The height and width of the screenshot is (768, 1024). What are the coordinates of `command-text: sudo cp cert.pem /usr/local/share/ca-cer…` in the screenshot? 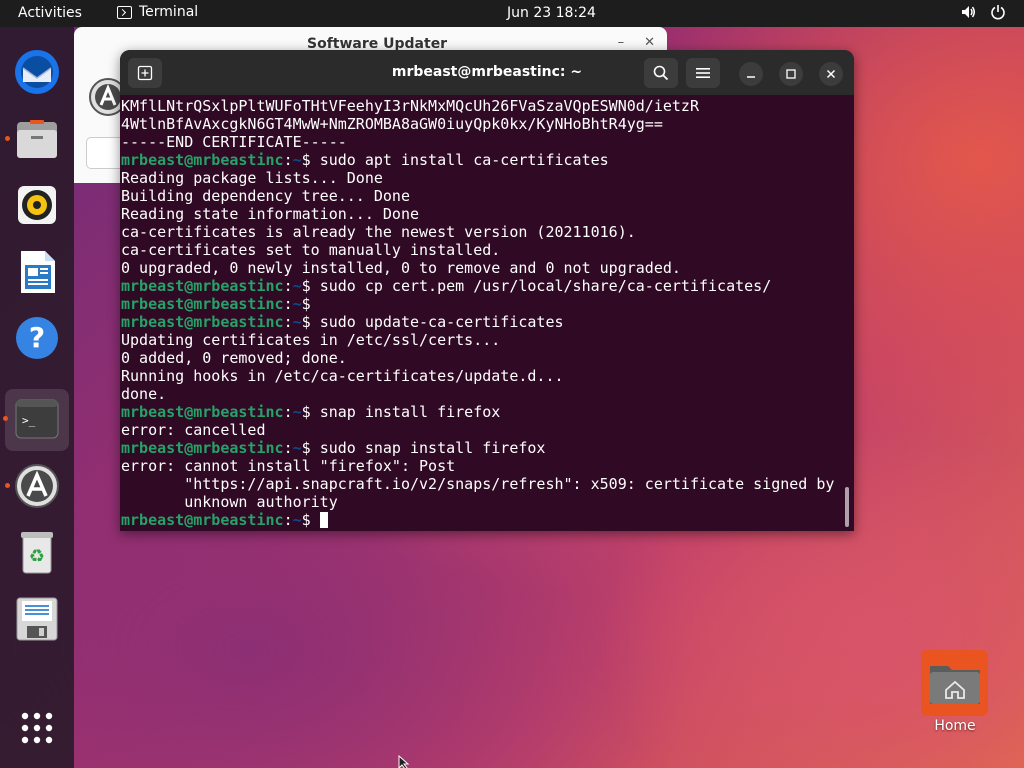 It's located at (545, 286).